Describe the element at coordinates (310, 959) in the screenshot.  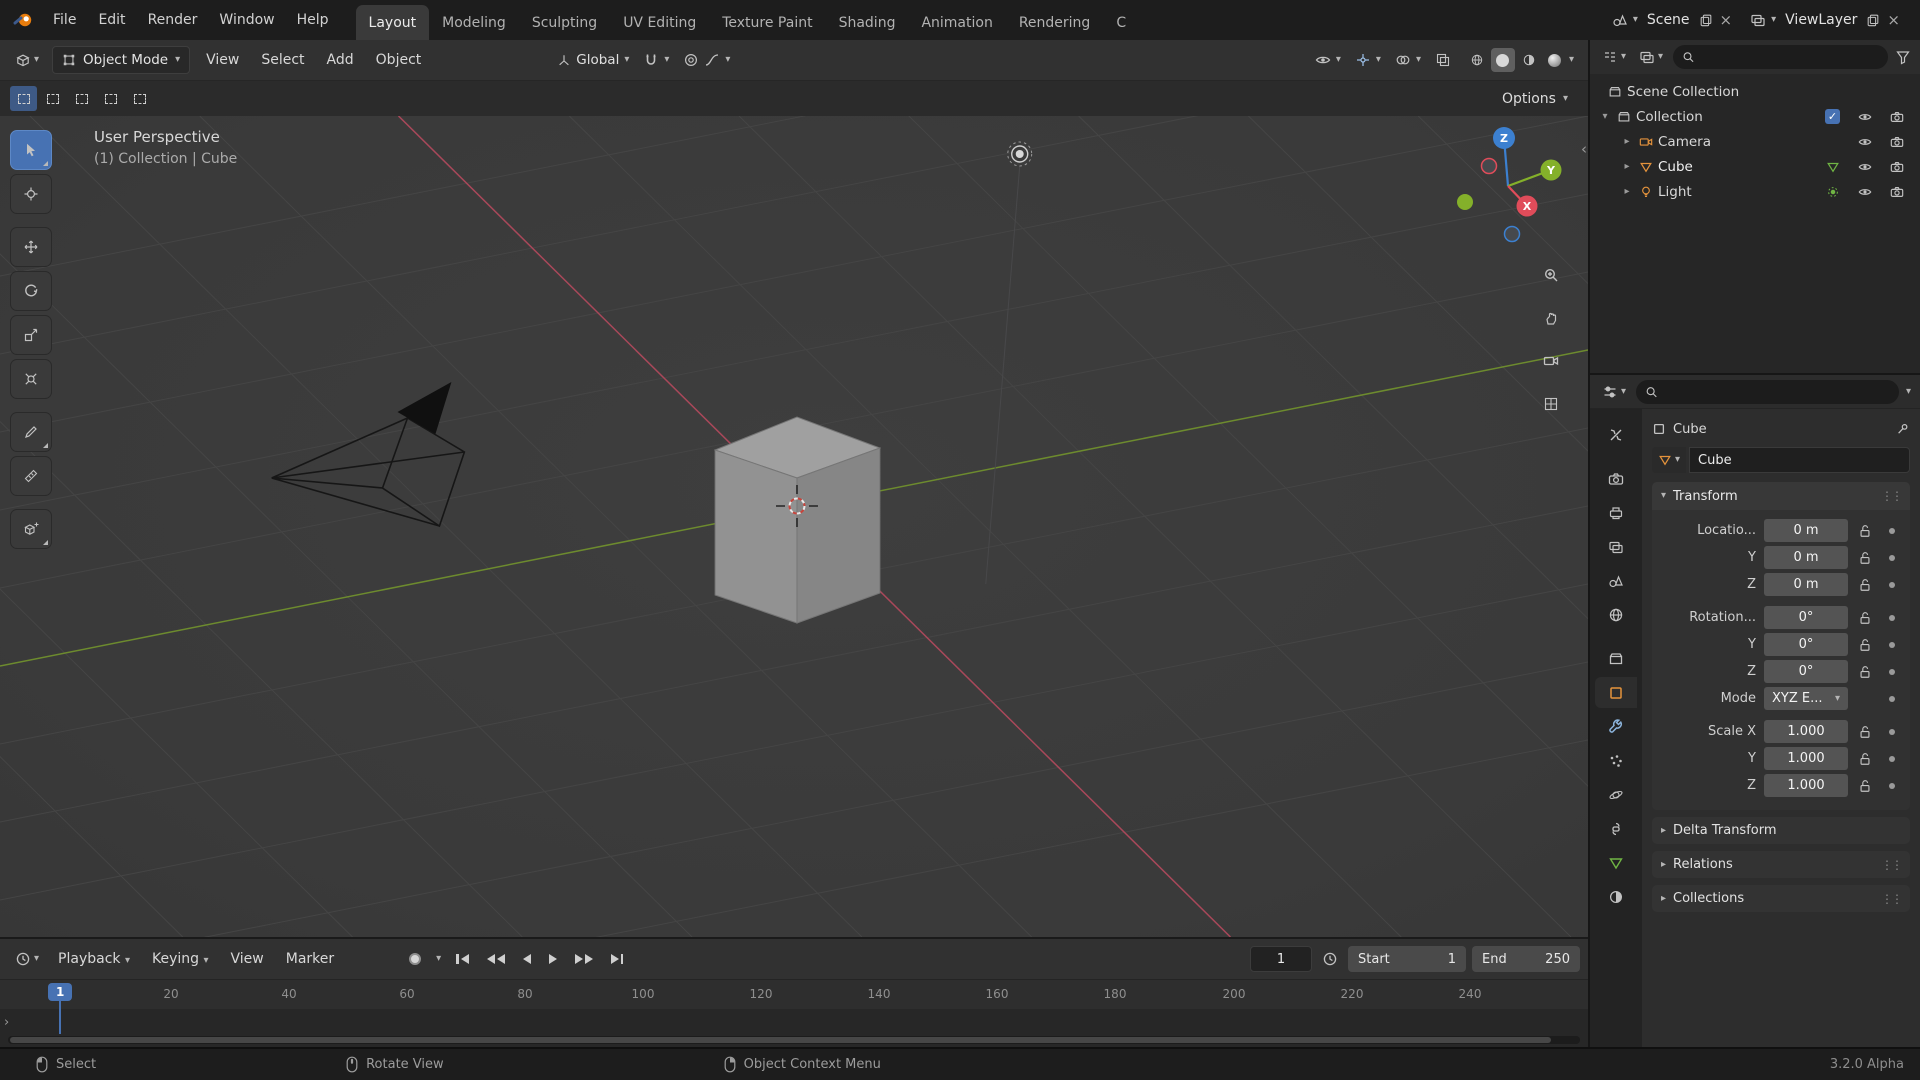
I see `menu-marker: Marker` at that location.